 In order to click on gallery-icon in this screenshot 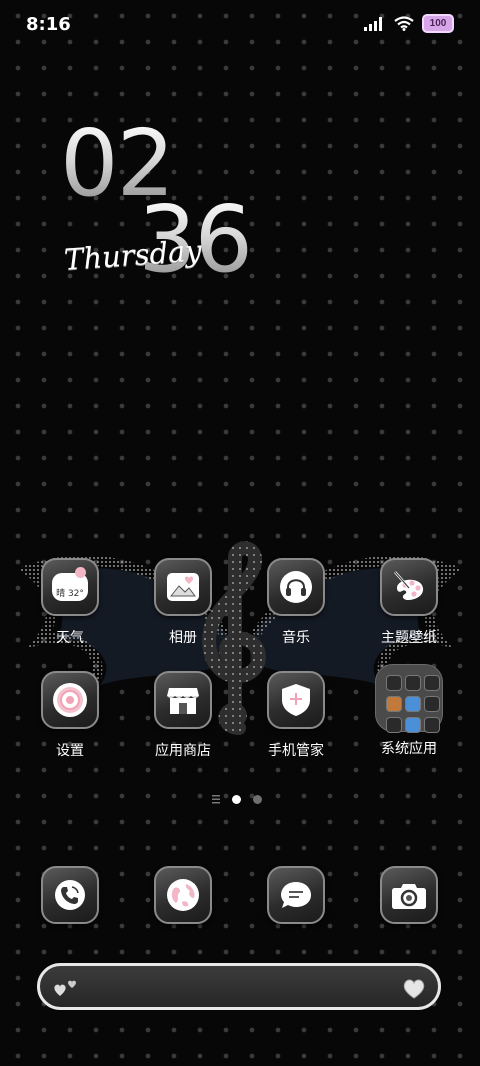, I will do `click(183, 587)`.